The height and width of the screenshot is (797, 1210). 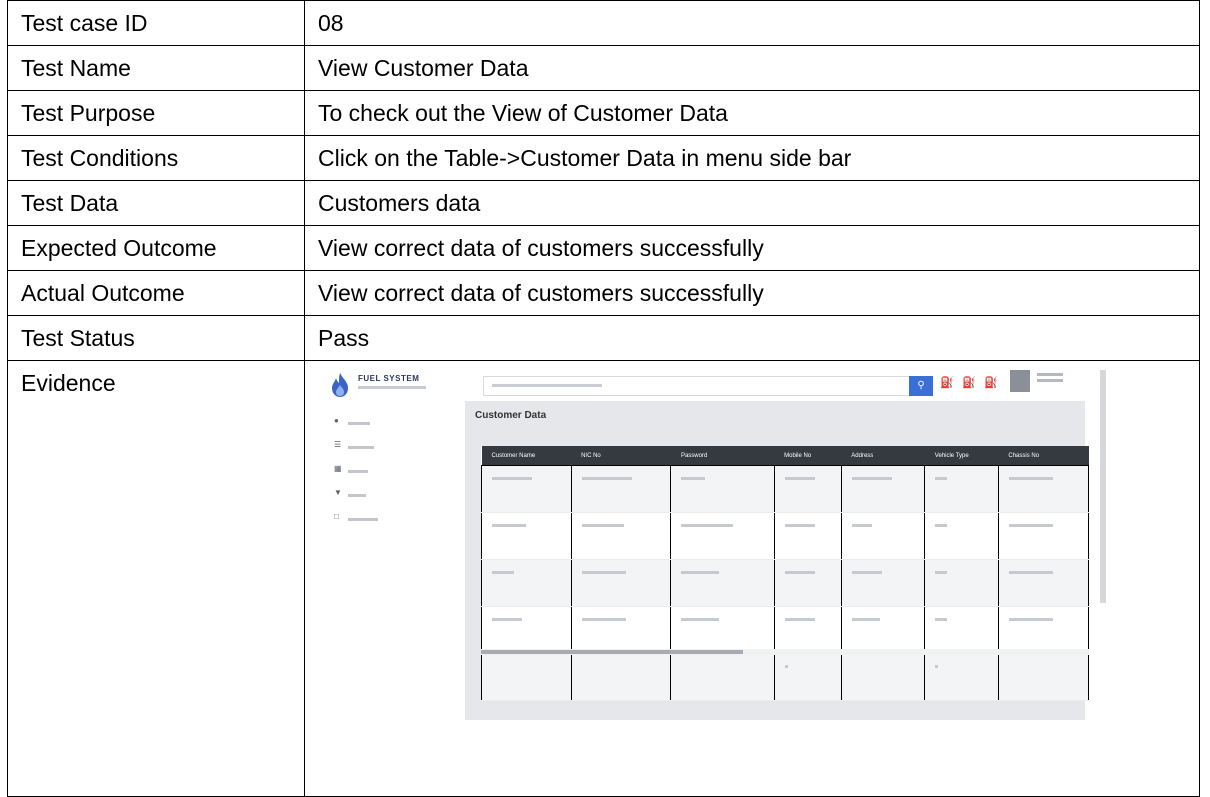 What do you see at coordinates (752, 23) in the screenshot?
I see `test-case-id-value: 08` at bounding box center [752, 23].